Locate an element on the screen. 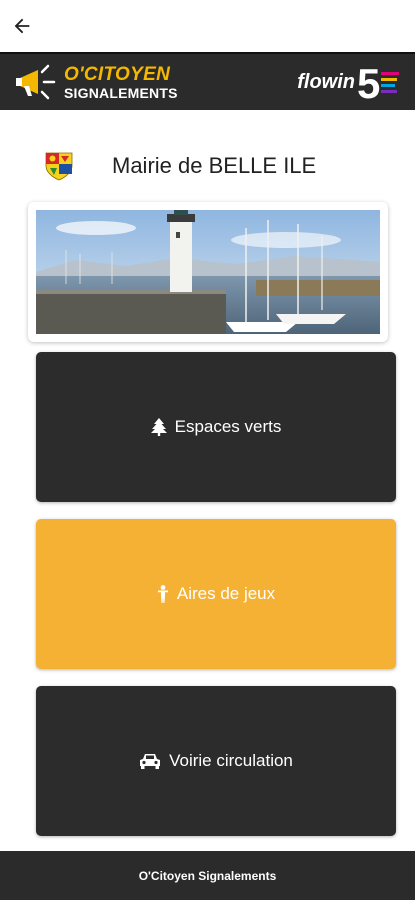 The height and width of the screenshot is (900, 415). child-icon is located at coordinates (163, 594).